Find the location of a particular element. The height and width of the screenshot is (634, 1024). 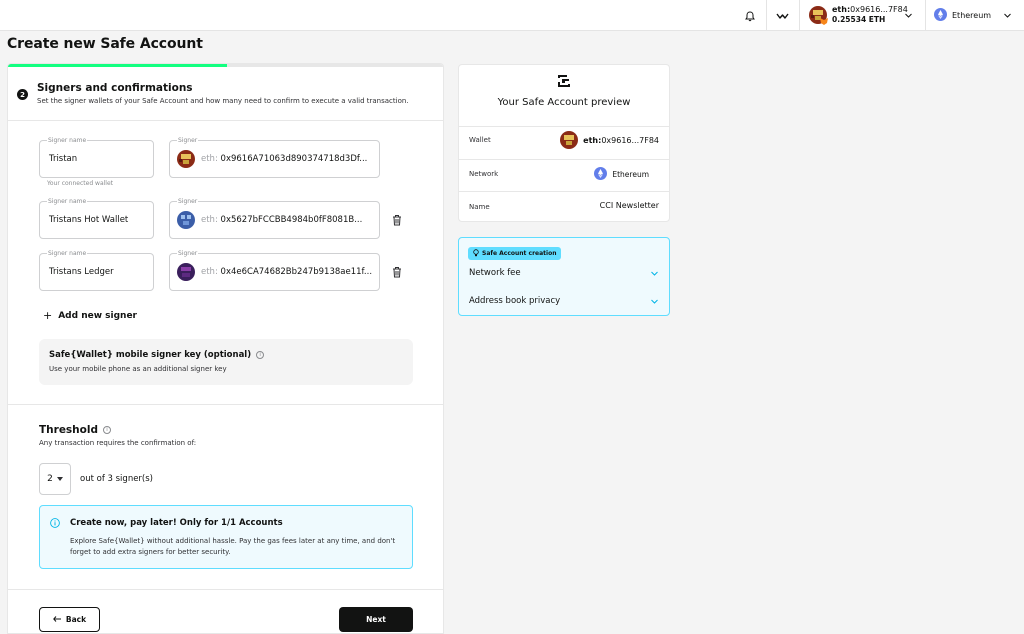

page-title: Create new Safe Account is located at coordinates (105, 44).